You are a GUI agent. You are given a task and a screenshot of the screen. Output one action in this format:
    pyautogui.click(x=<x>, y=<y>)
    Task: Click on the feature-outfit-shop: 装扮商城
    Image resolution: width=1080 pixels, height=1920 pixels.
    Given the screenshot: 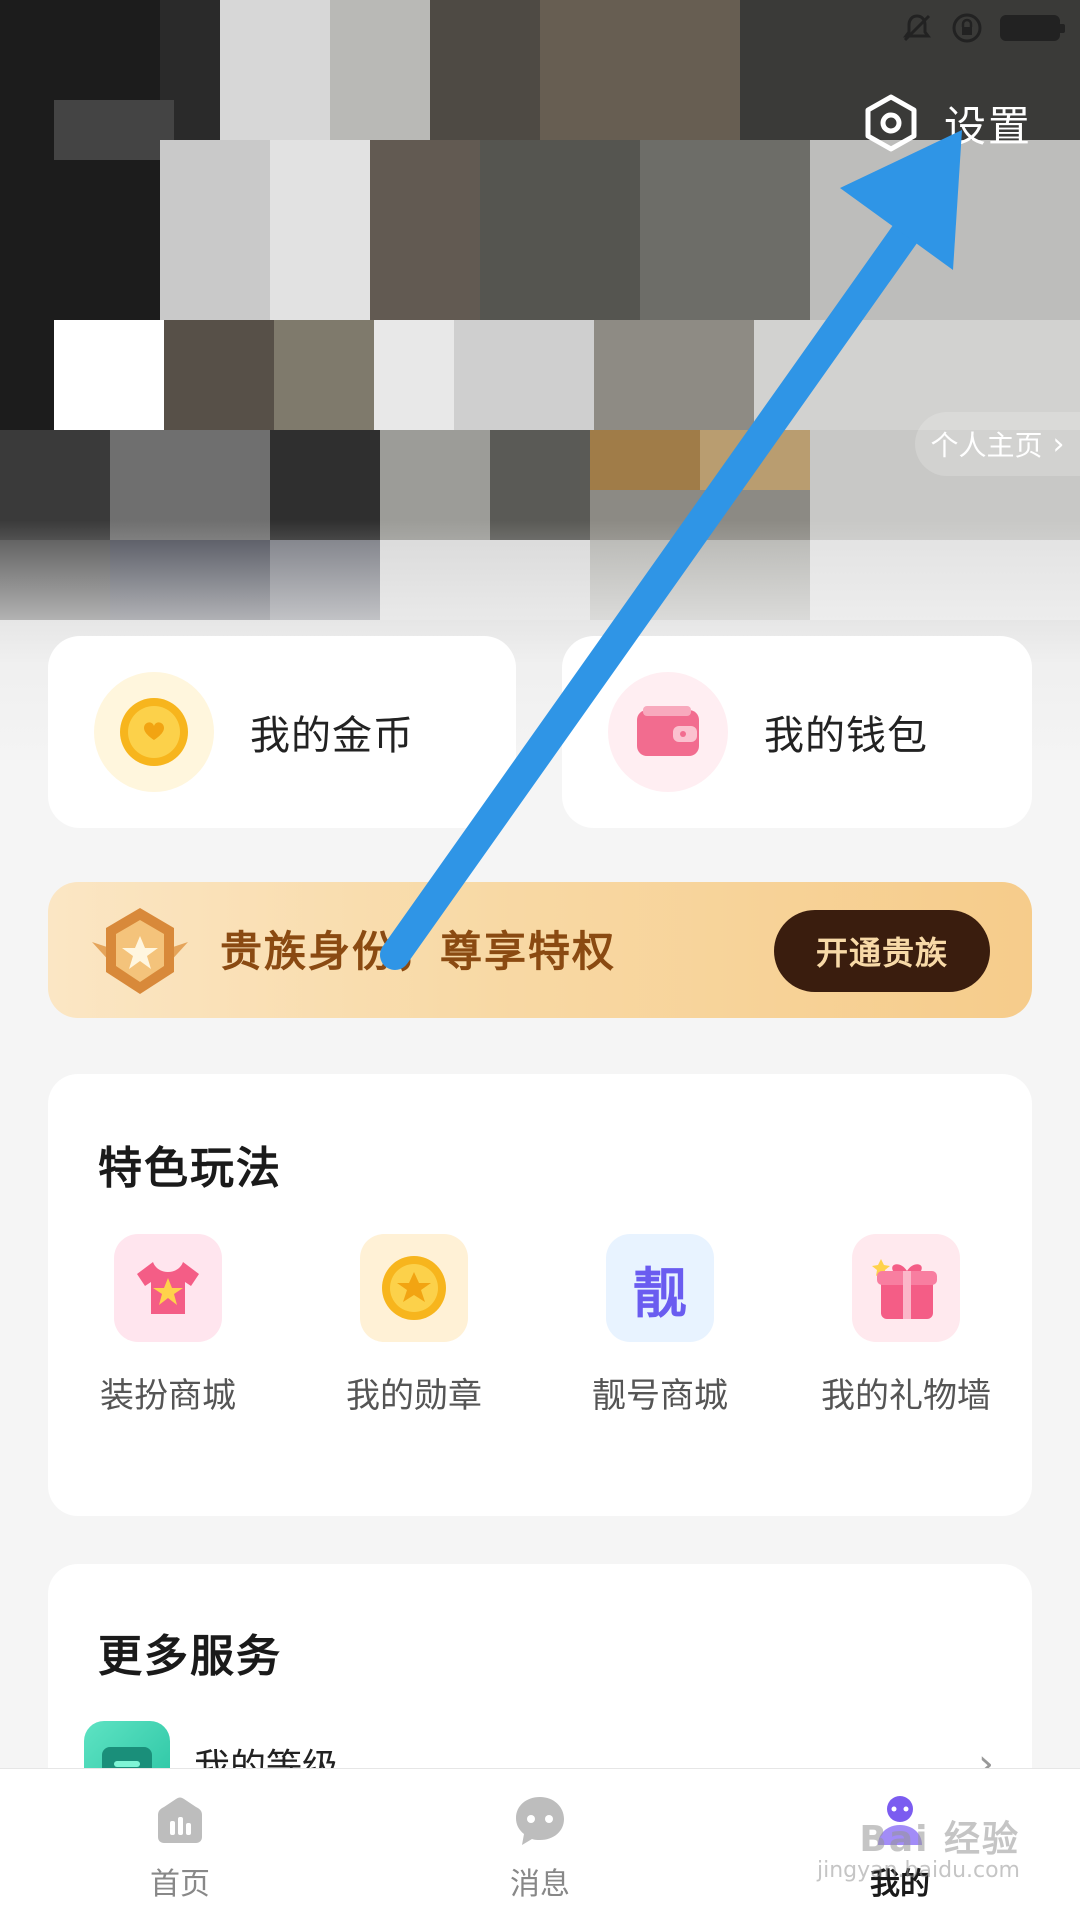 What is the action you would take?
    pyautogui.click(x=168, y=1334)
    